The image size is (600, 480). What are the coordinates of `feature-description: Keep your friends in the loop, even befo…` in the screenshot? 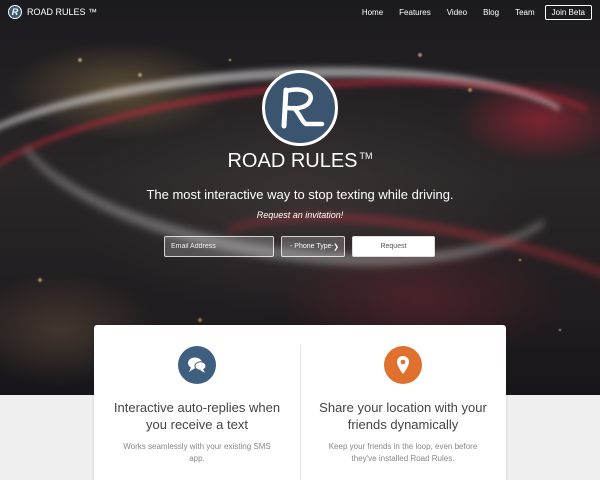 It's located at (403, 452).